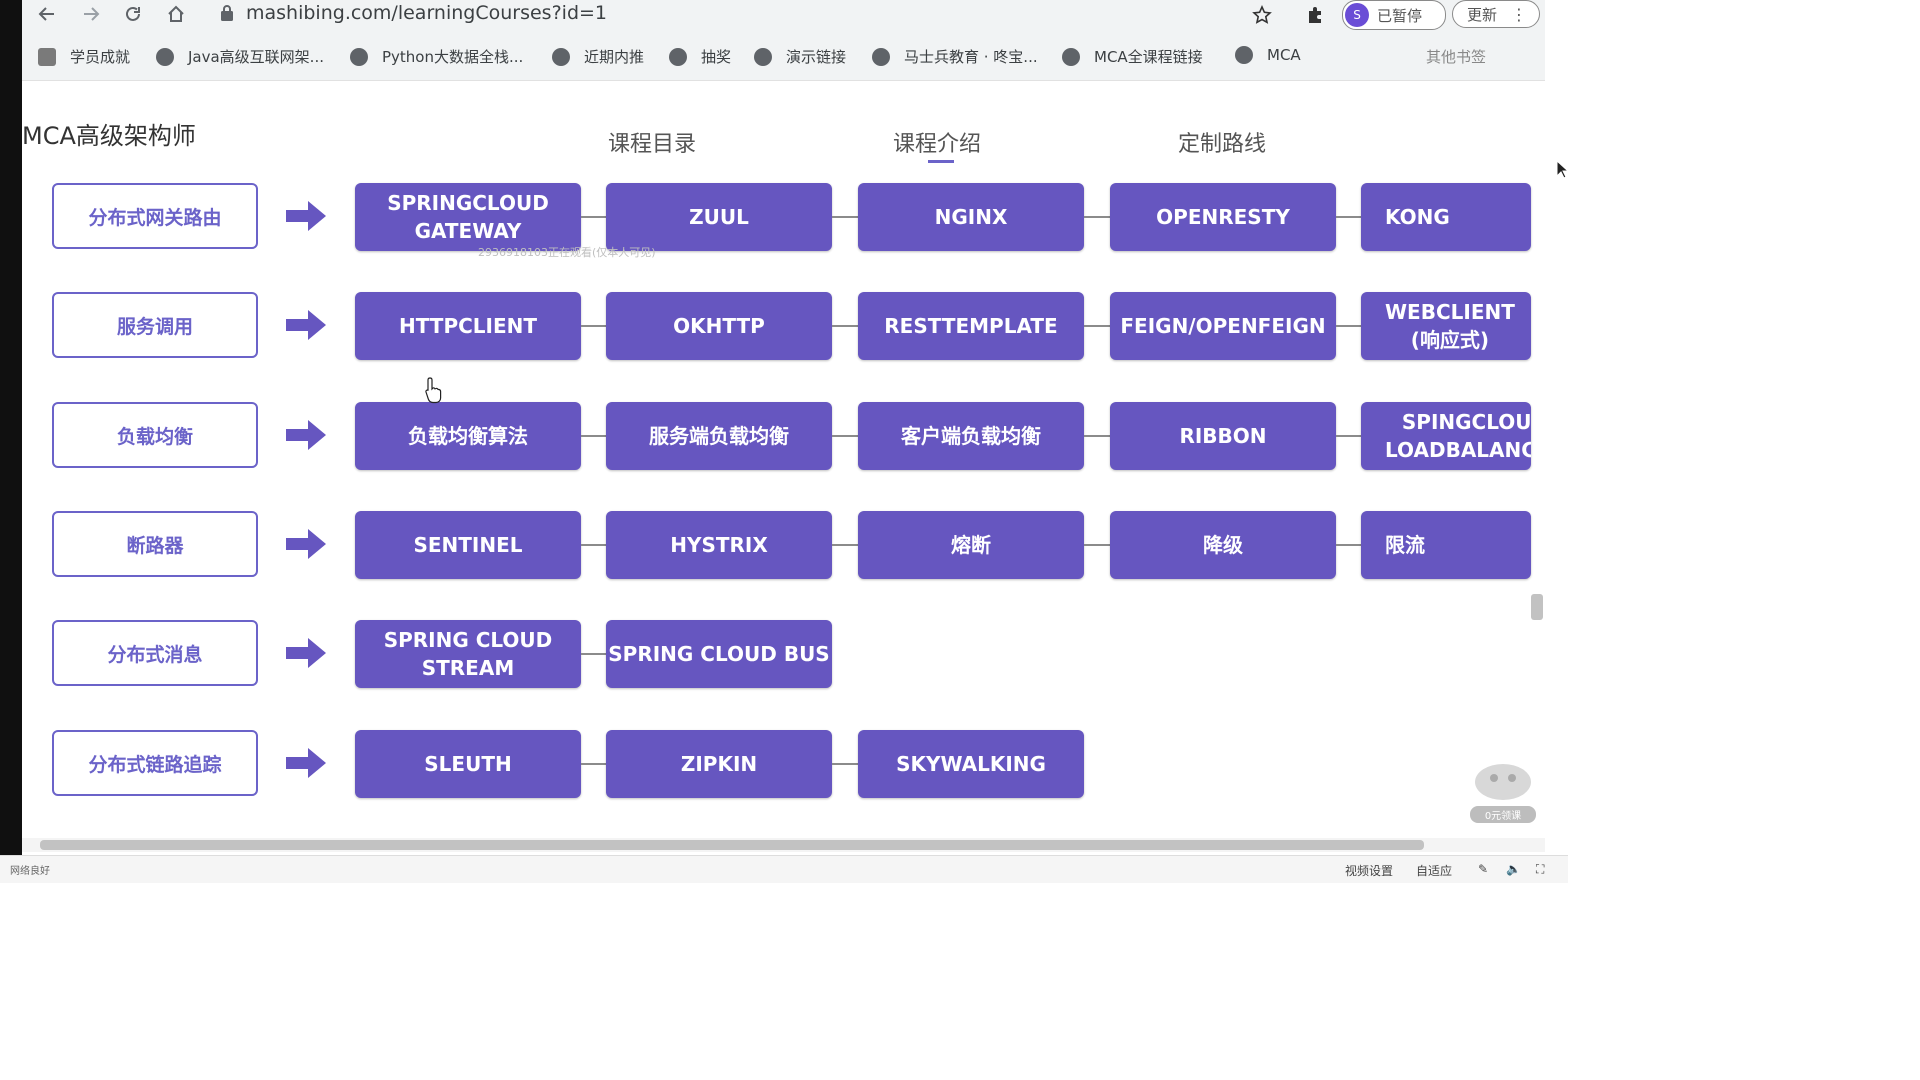 The height and width of the screenshot is (1080, 1920). Describe the element at coordinates (1483, 869) in the screenshot. I see `pen-icon: ✎` at that location.